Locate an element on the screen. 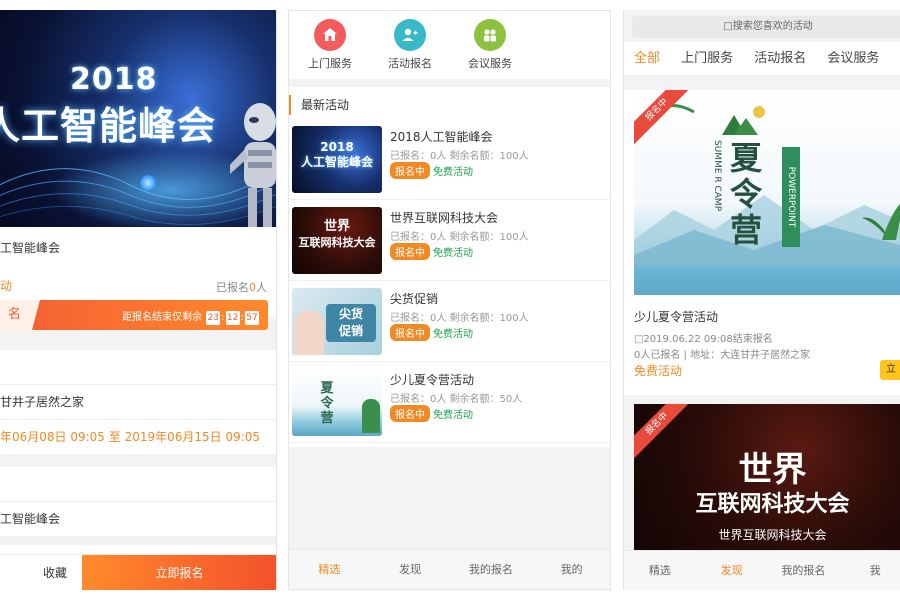  tab-meeting-service: 会议服务 is located at coordinates (853, 59).